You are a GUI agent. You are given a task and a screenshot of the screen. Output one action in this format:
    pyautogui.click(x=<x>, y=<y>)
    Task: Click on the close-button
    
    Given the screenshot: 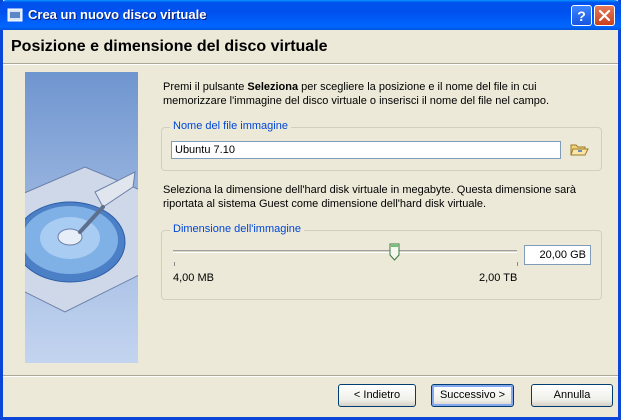 What is the action you would take?
    pyautogui.click(x=604, y=15)
    